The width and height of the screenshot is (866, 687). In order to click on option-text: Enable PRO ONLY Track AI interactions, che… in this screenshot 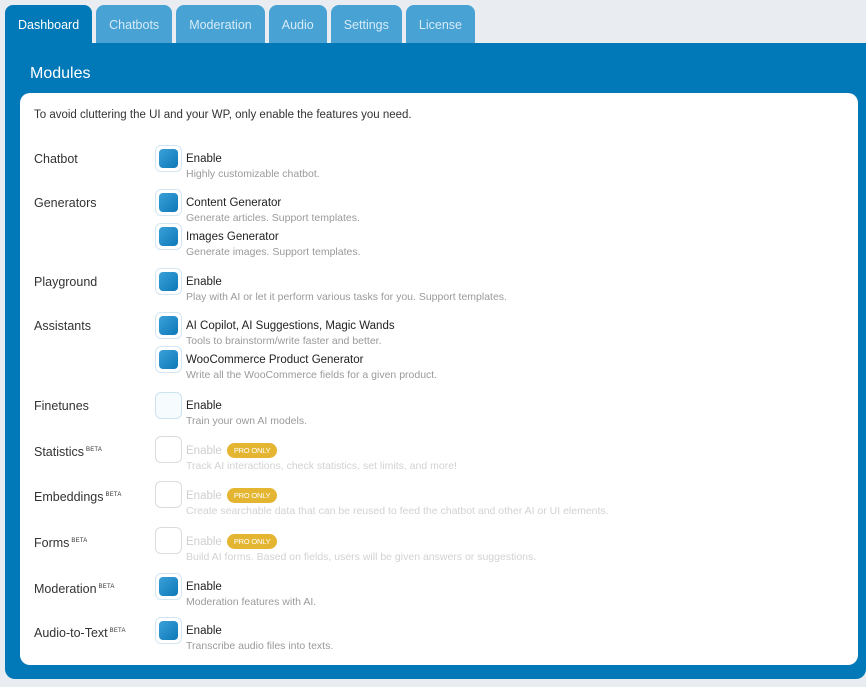, I will do `click(321, 458)`.